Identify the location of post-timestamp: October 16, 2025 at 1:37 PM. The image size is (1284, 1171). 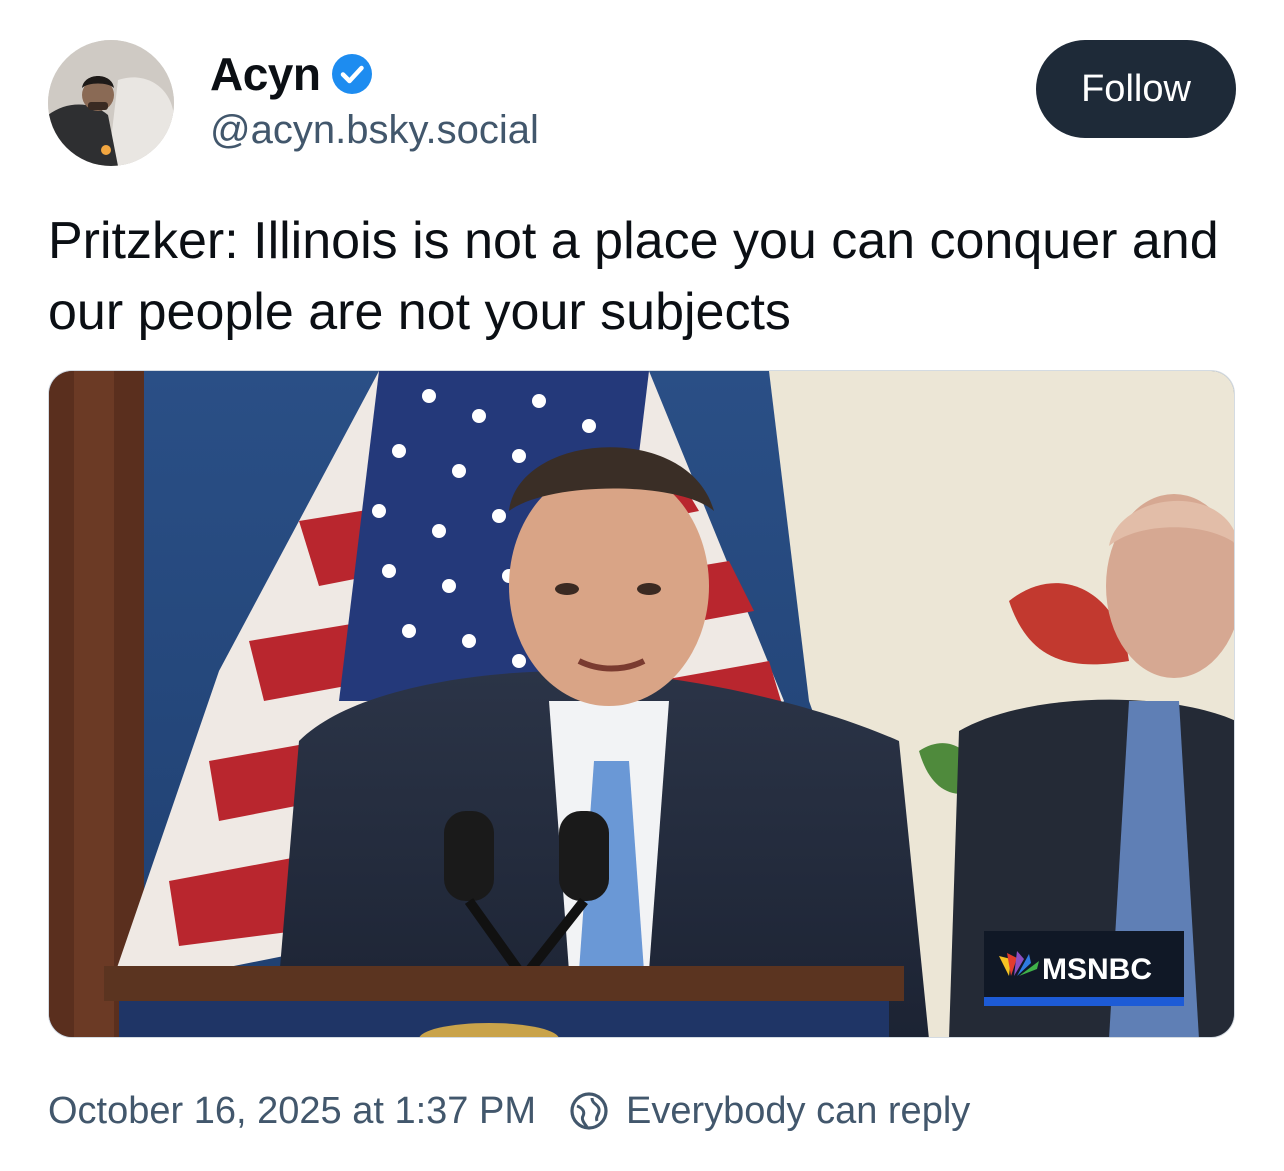
(292, 1111).